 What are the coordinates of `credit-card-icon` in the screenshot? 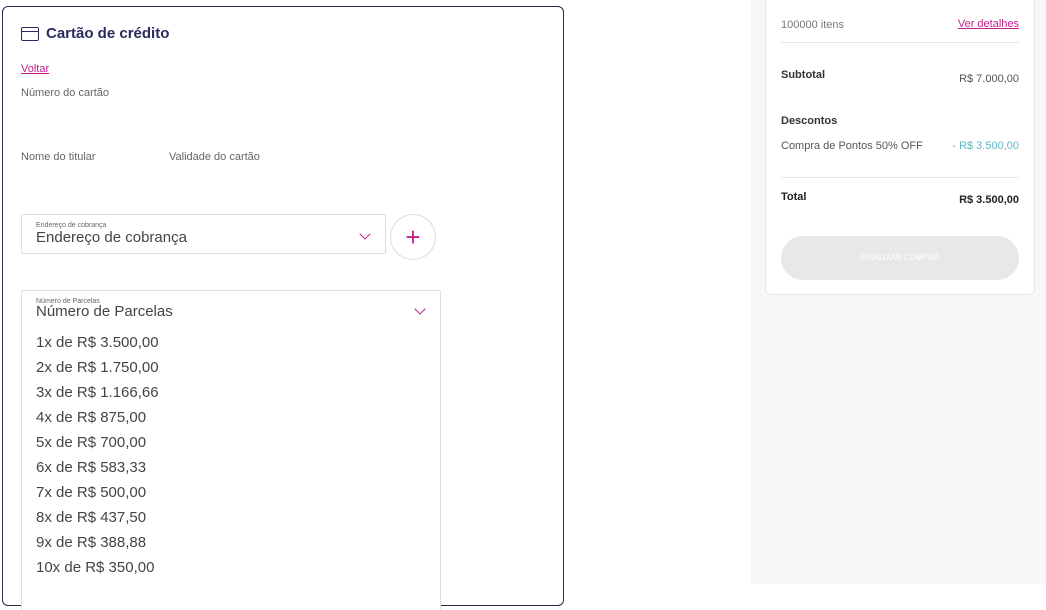 It's located at (30, 33).